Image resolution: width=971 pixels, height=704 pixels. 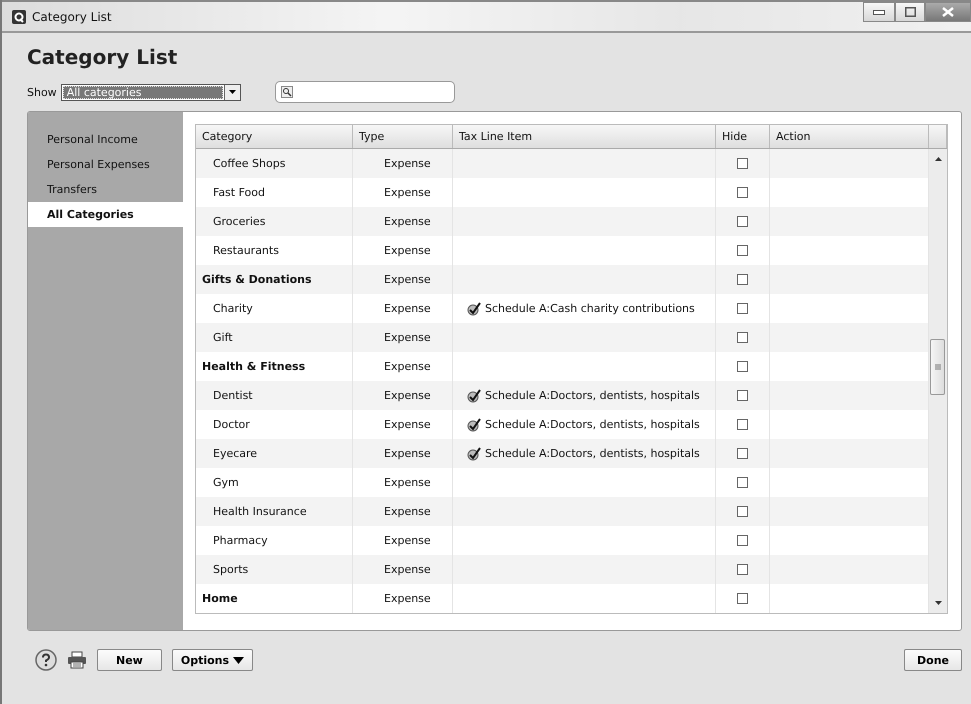 I want to click on scroll-up-icon, so click(x=938, y=159).